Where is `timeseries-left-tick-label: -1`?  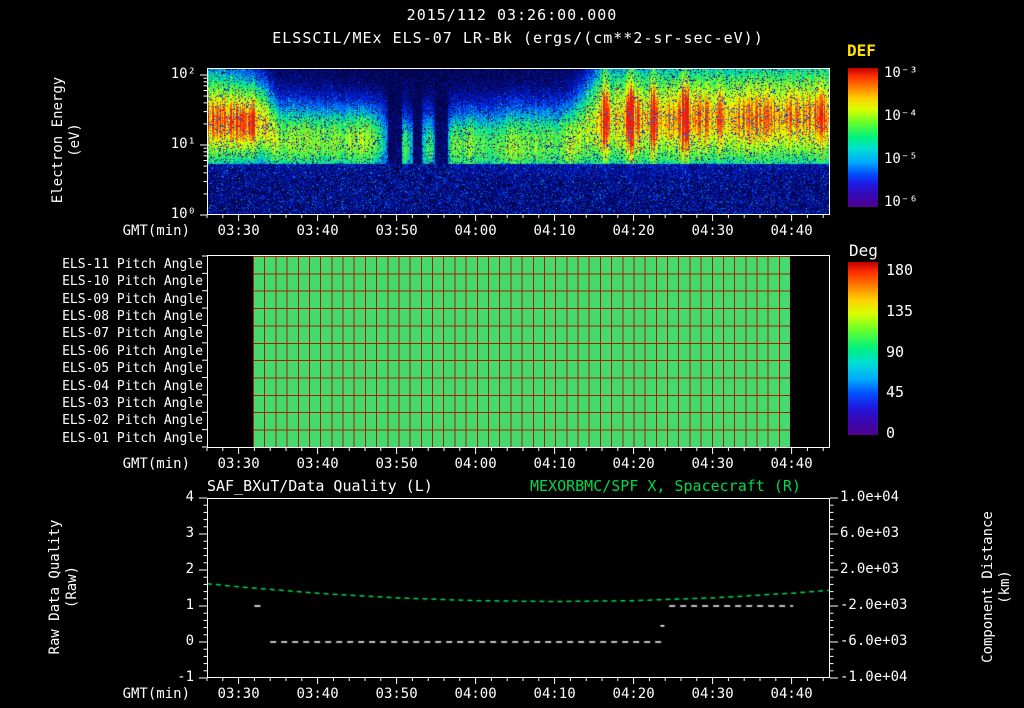 timeseries-left-tick-label: -1 is located at coordinates (185, 677).